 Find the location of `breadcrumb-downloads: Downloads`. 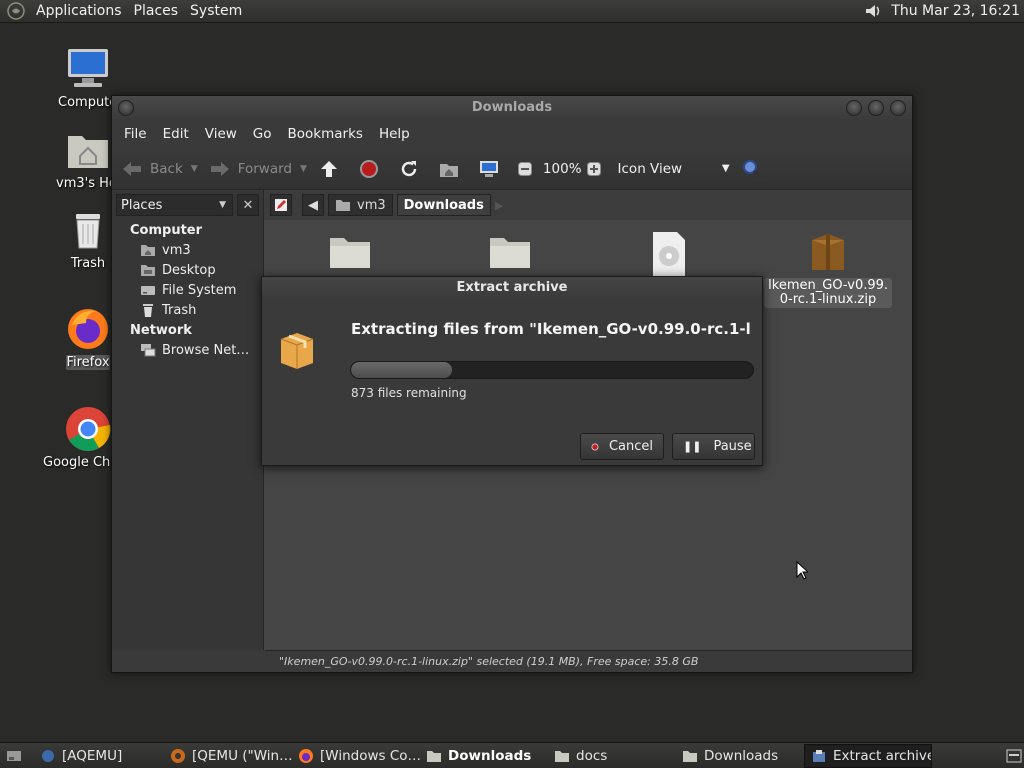

breadcrumb-downloads: Downloads is located at coordinates (443, 205).